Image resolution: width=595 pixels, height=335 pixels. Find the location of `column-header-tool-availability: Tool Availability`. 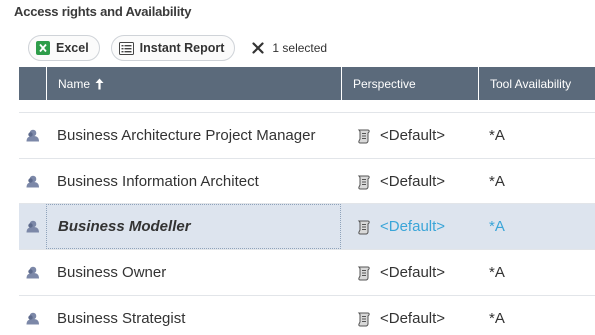

column-header-tool-availability: Tool Availability is located at coordinates (536, 83).